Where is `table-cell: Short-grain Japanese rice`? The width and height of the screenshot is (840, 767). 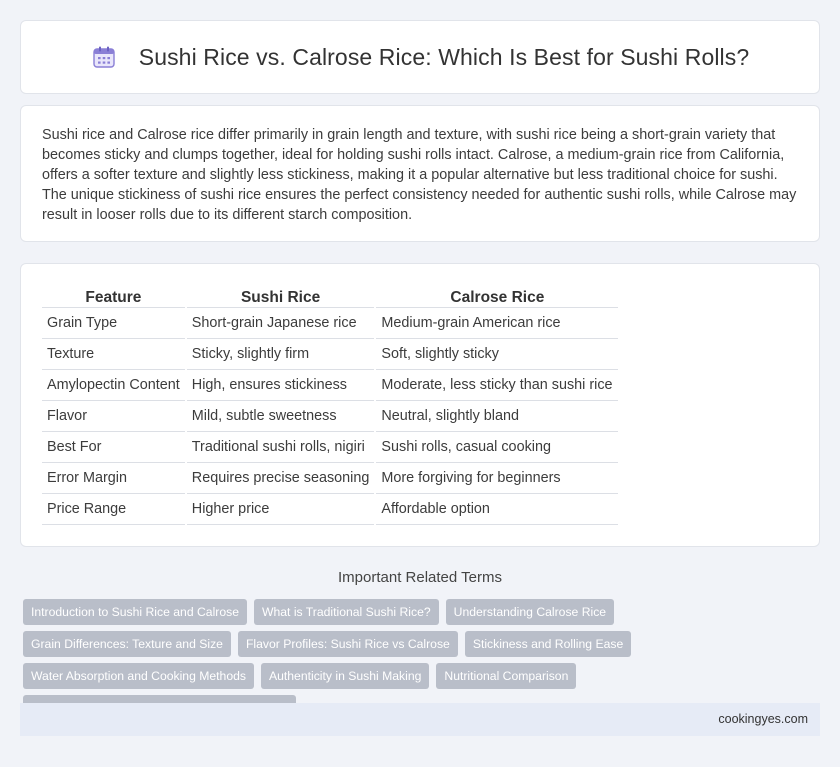 table-cell: Short-grain Japanese rice is located at coordinates (280, 323).